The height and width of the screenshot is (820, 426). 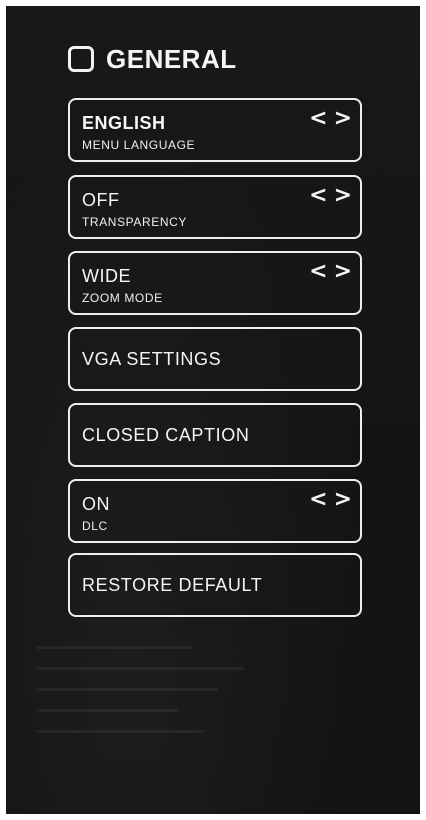 I want to click on menu-language-label: MENU LANGUAGE, so click(x=139, y=145).